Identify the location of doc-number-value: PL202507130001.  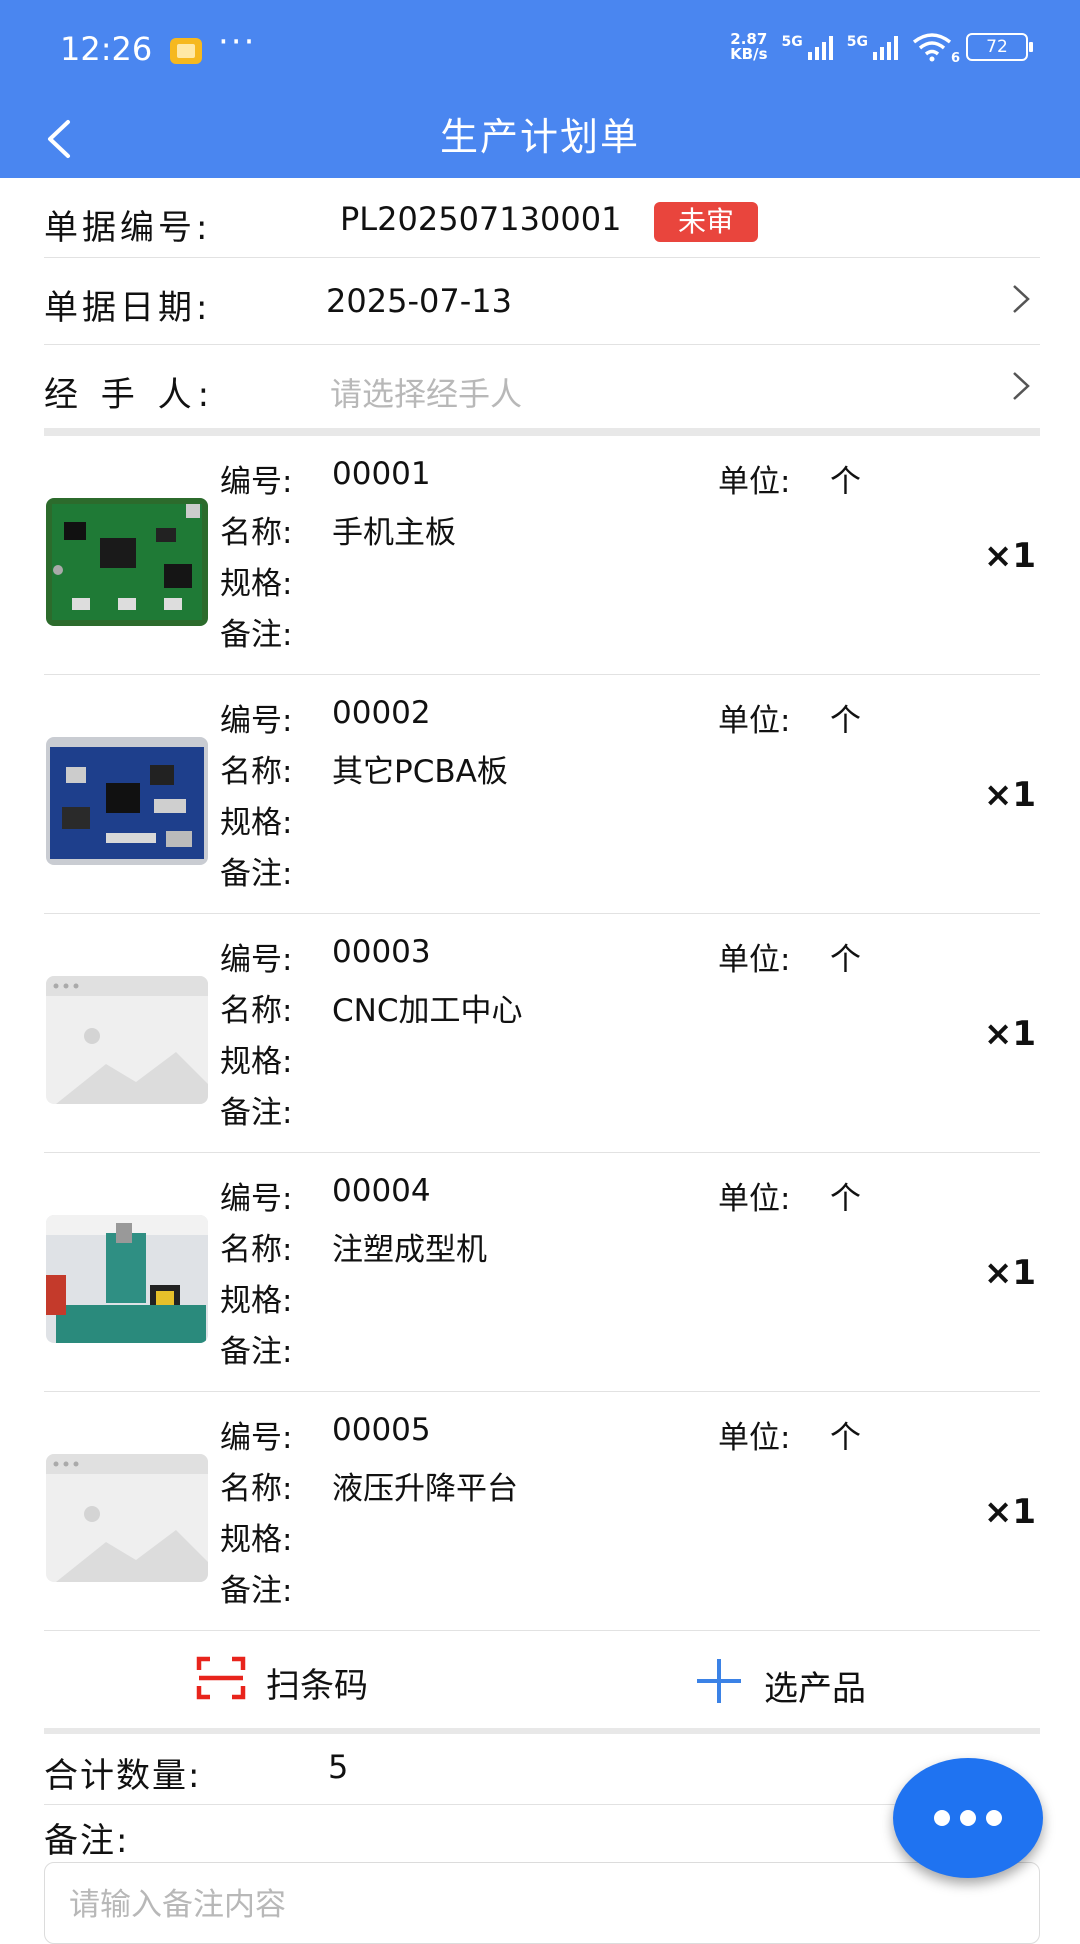
(481, 219).